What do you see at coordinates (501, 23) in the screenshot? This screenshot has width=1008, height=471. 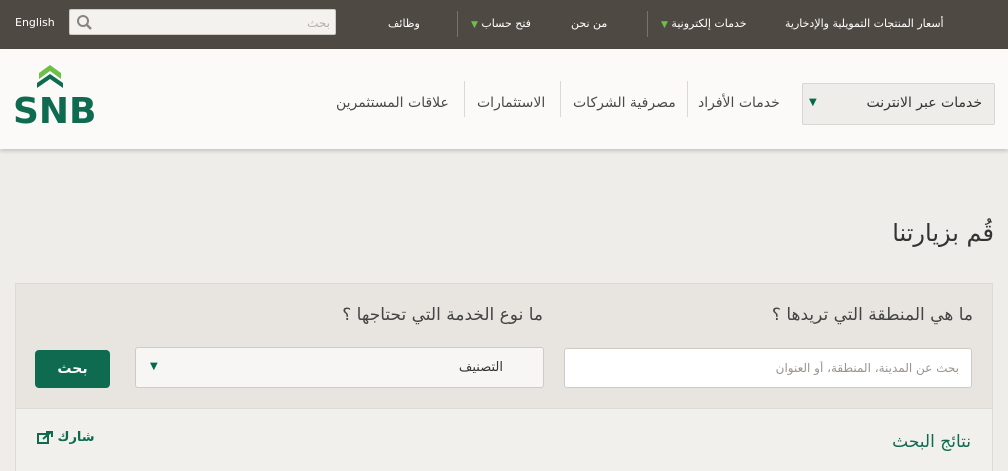 I see `open-account-menu: ▼ فتح حساب` at bounding box center [501, 23].